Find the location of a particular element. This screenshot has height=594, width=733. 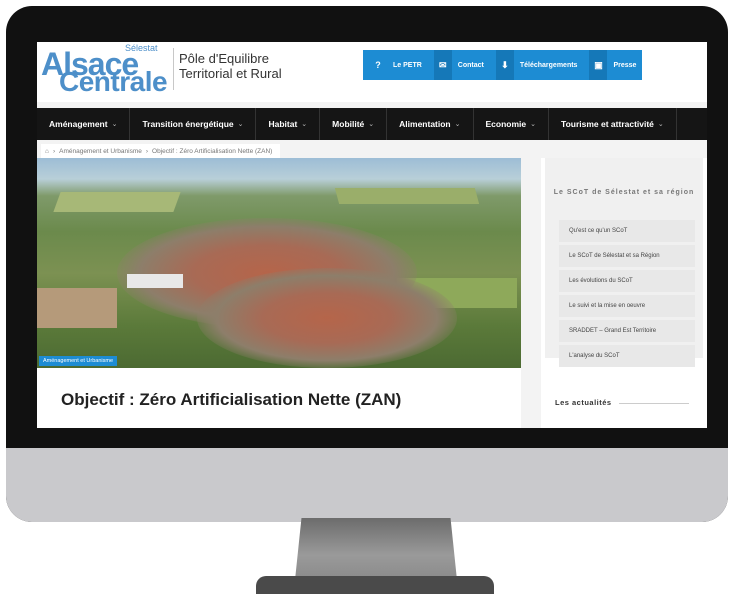

nav-label: Transition énergétique is located at coordinates (188, 124).